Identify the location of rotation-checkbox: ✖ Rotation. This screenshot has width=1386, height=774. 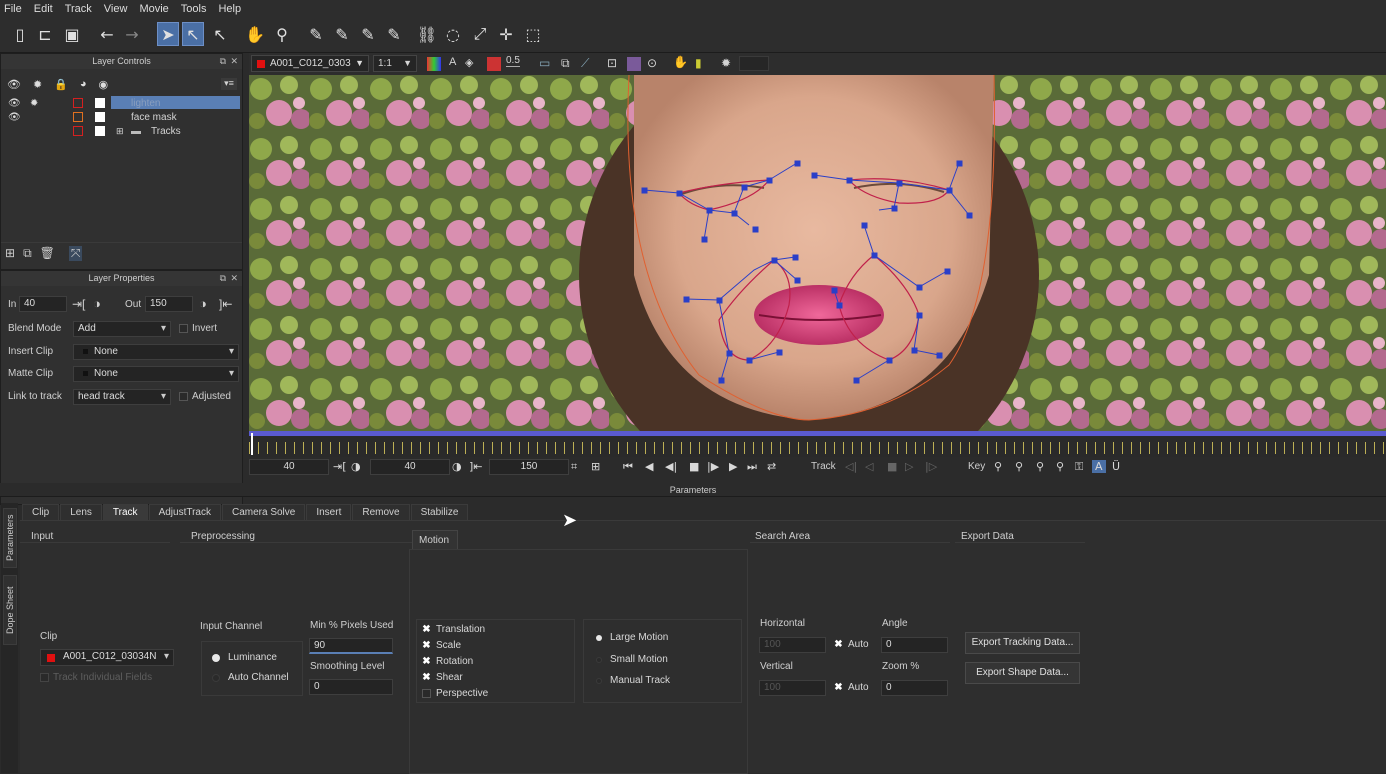
(447, 661).